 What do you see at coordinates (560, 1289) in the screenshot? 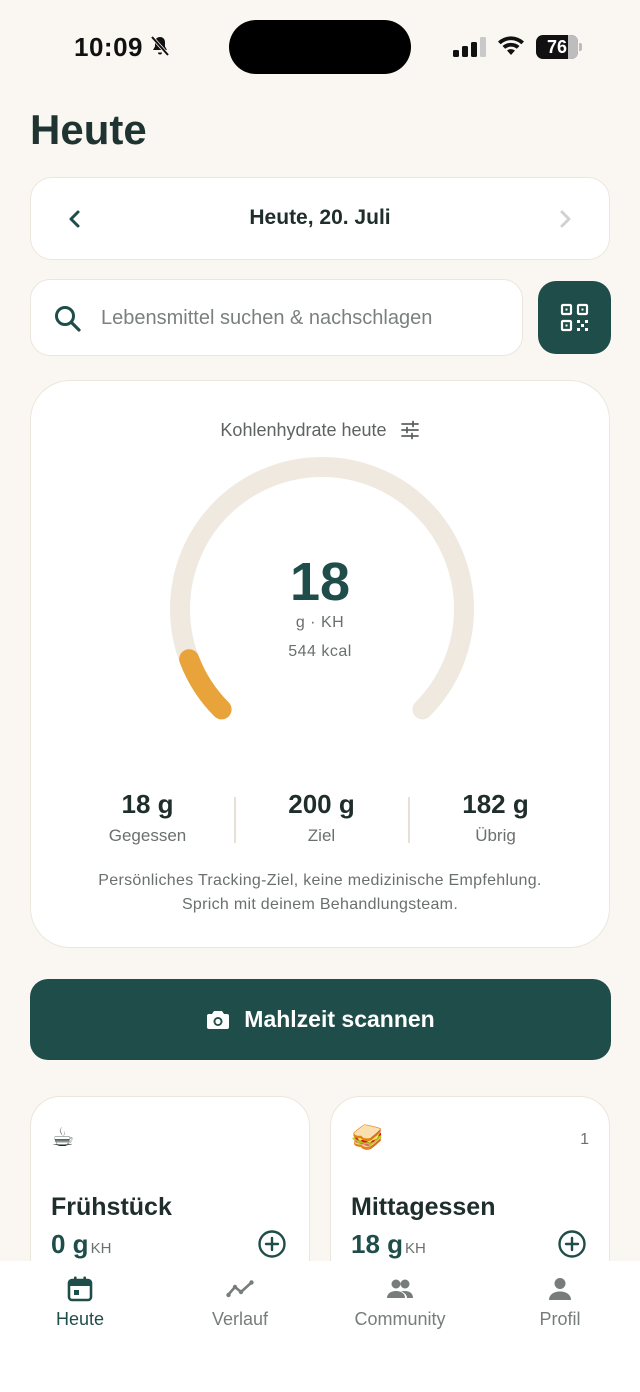
I see `person-icon` at bounding box center [560, 1289].